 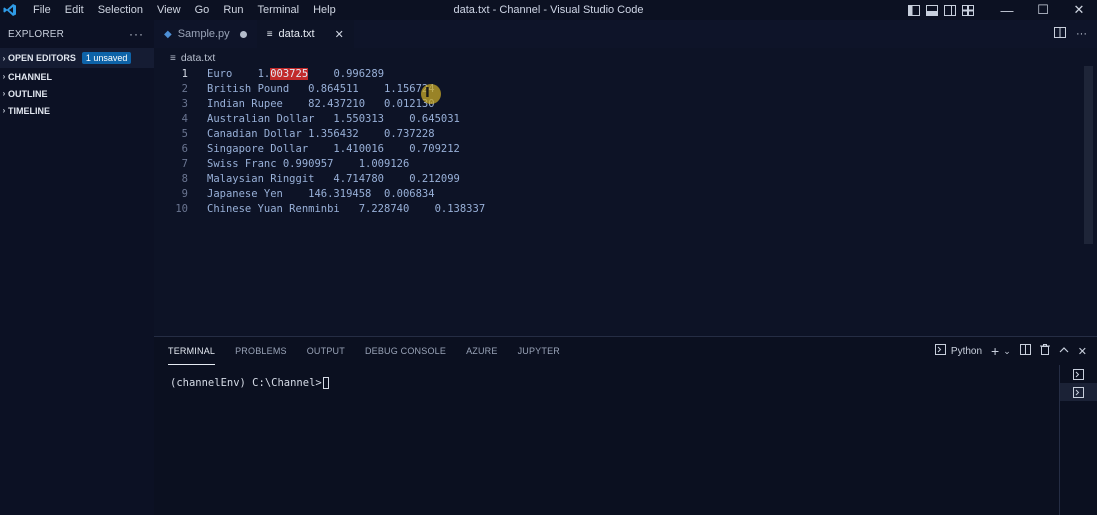 What do you see at coordinates (10, 10) in the screenshot?
I see `vscode-logo-icon` at bounding box center [10, 10].